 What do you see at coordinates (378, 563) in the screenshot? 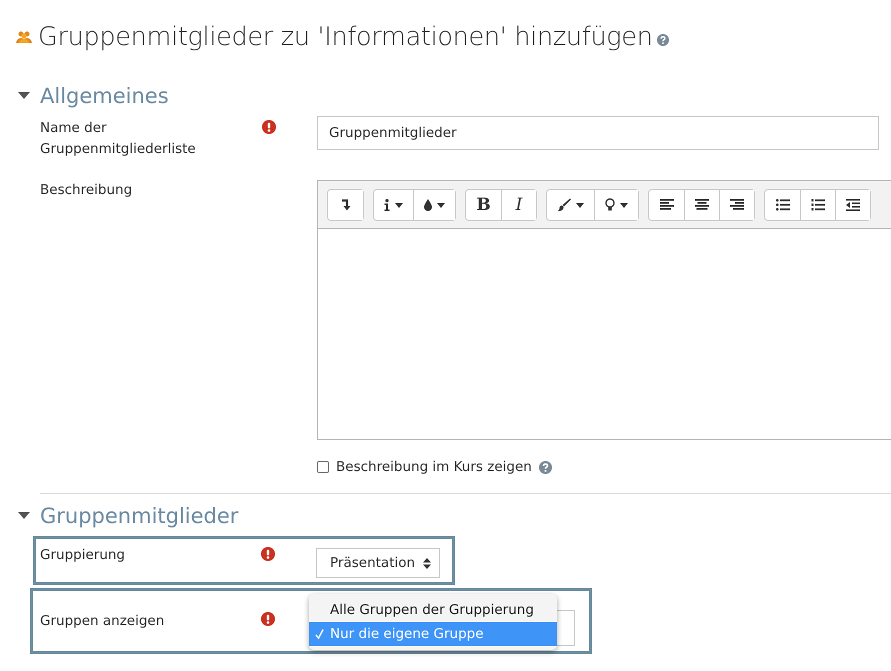
I see `grouping-select: Präsentation` at bounding box center [378, 563].